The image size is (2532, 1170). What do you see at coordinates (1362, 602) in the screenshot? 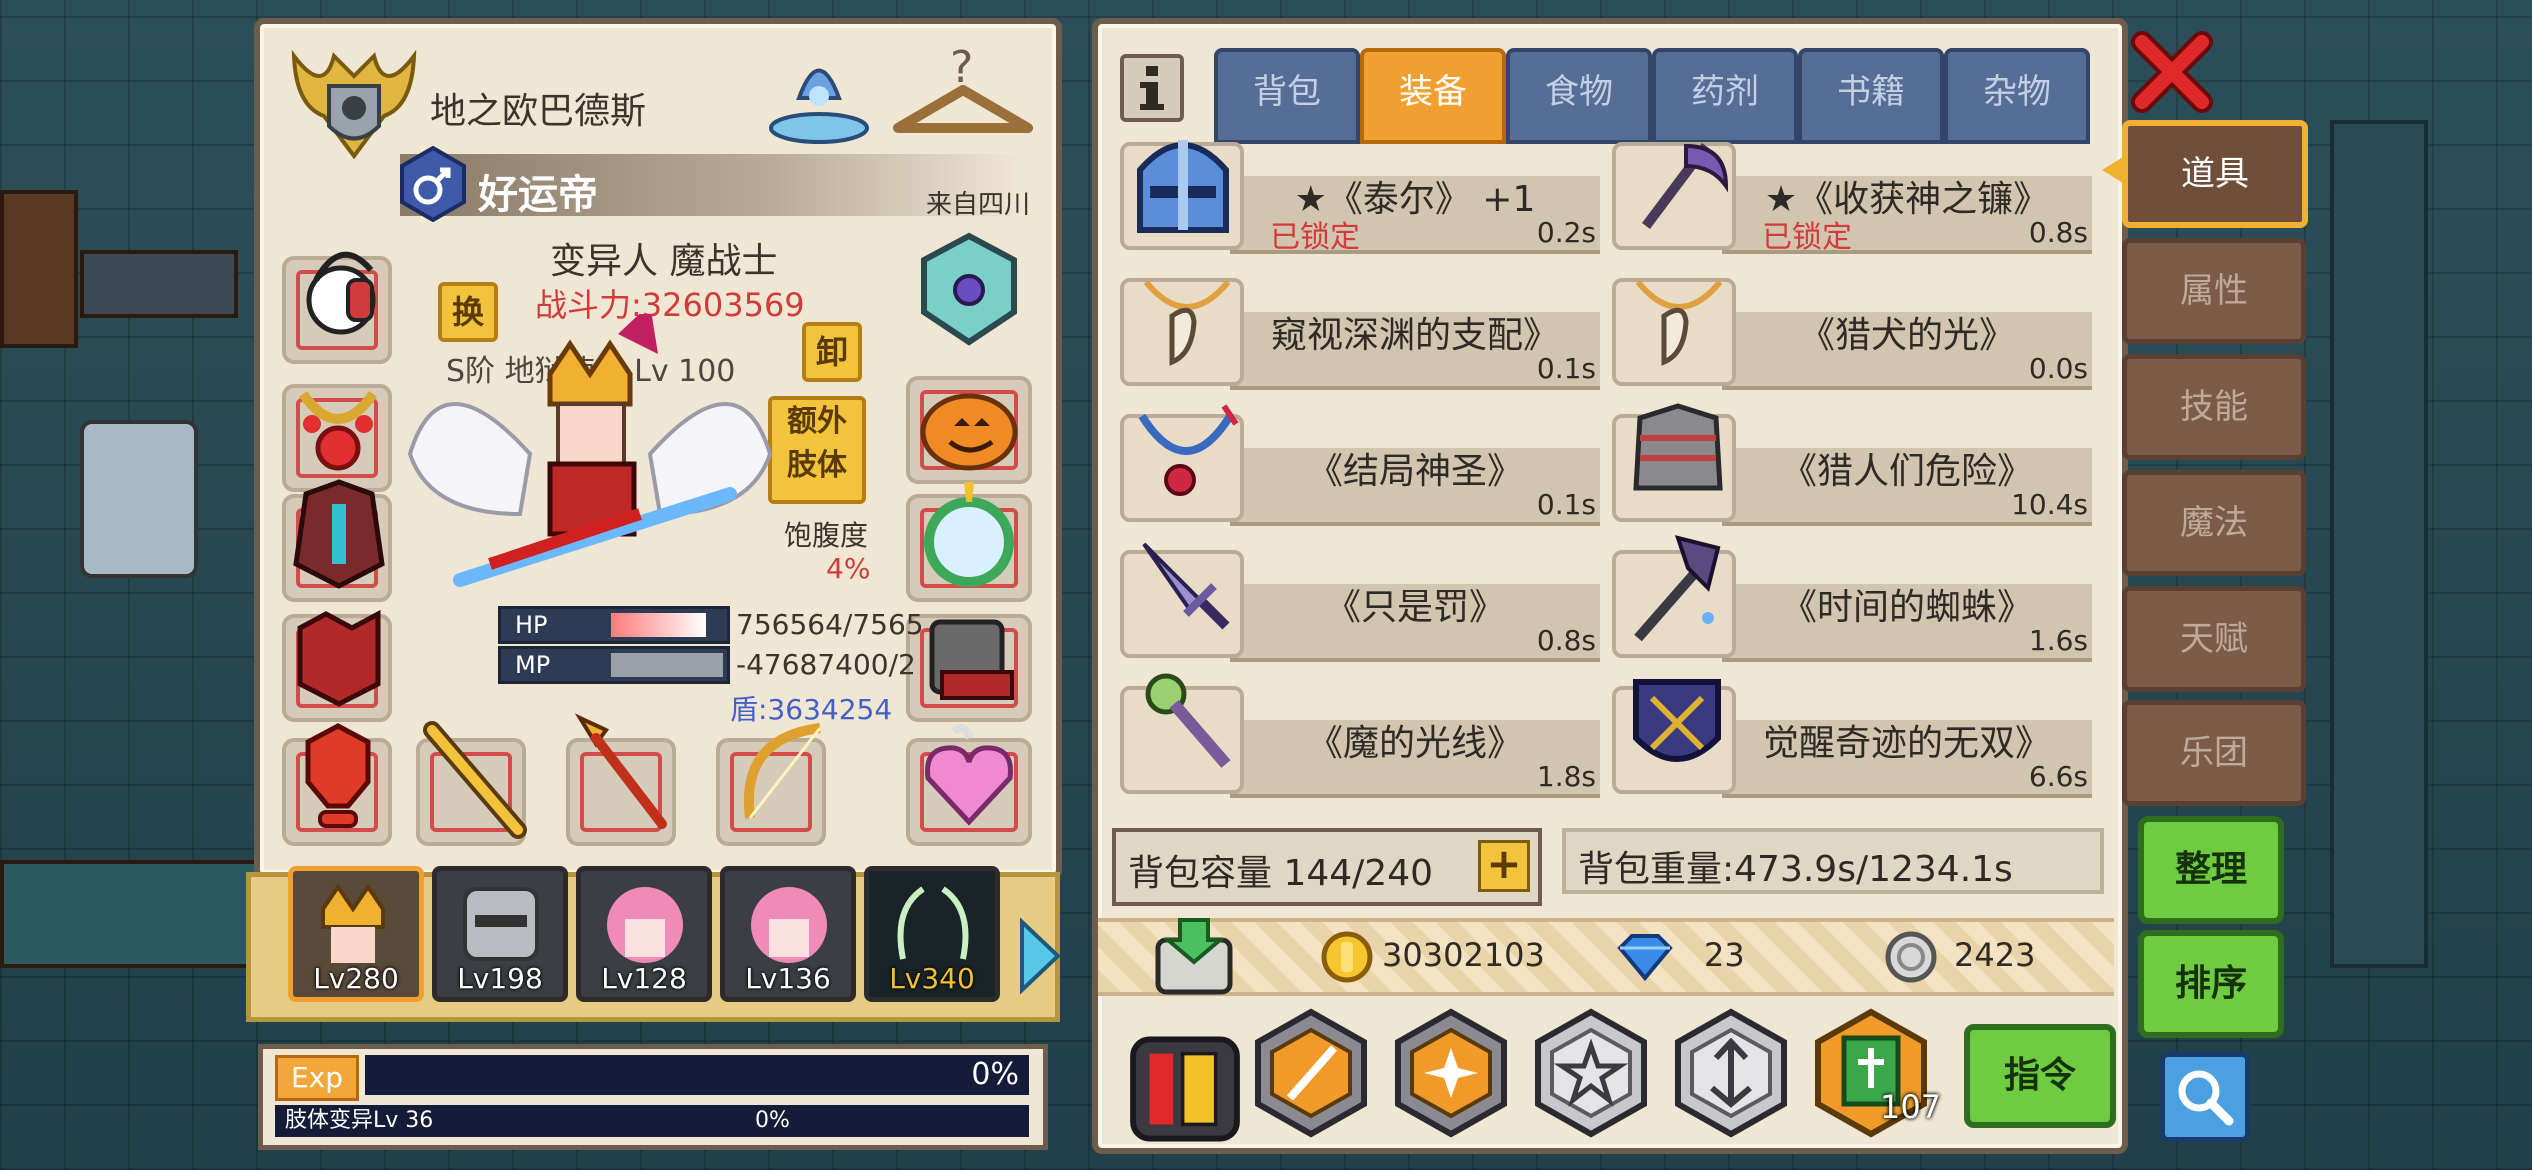
I see `item-row: 《只是罚》 0.8s` at bounding box center [1362, 602].